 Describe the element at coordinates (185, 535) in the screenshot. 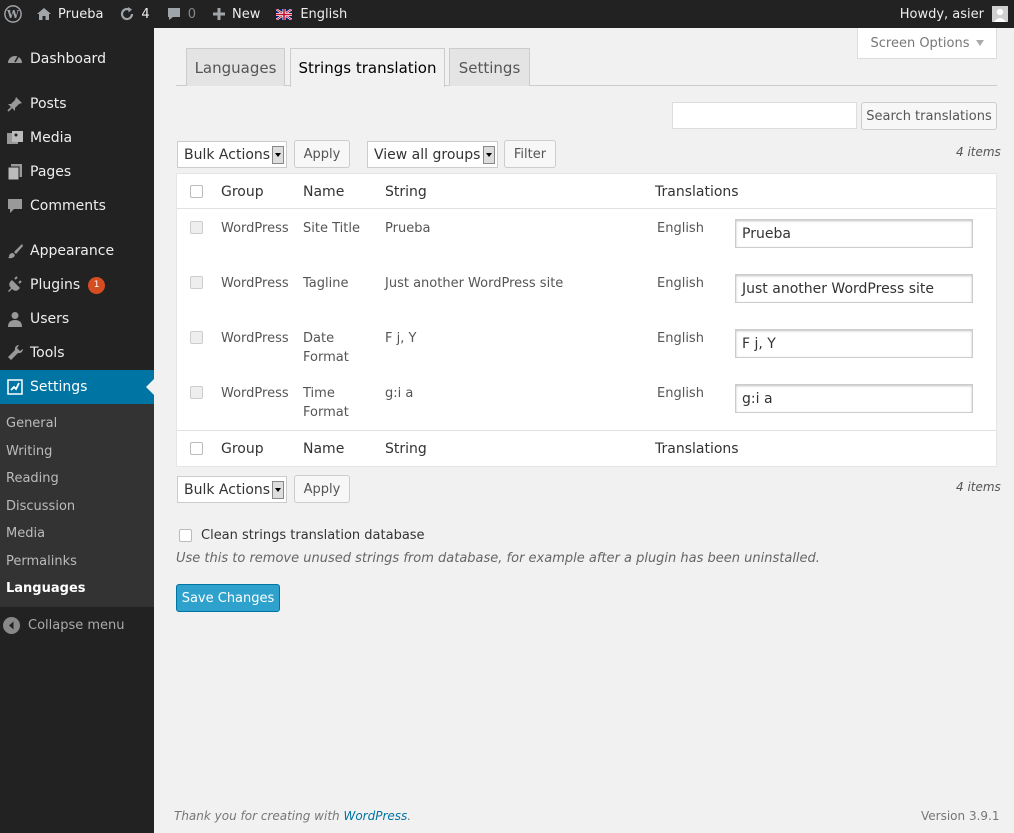

I see `clean-database-checkbox` at that location.